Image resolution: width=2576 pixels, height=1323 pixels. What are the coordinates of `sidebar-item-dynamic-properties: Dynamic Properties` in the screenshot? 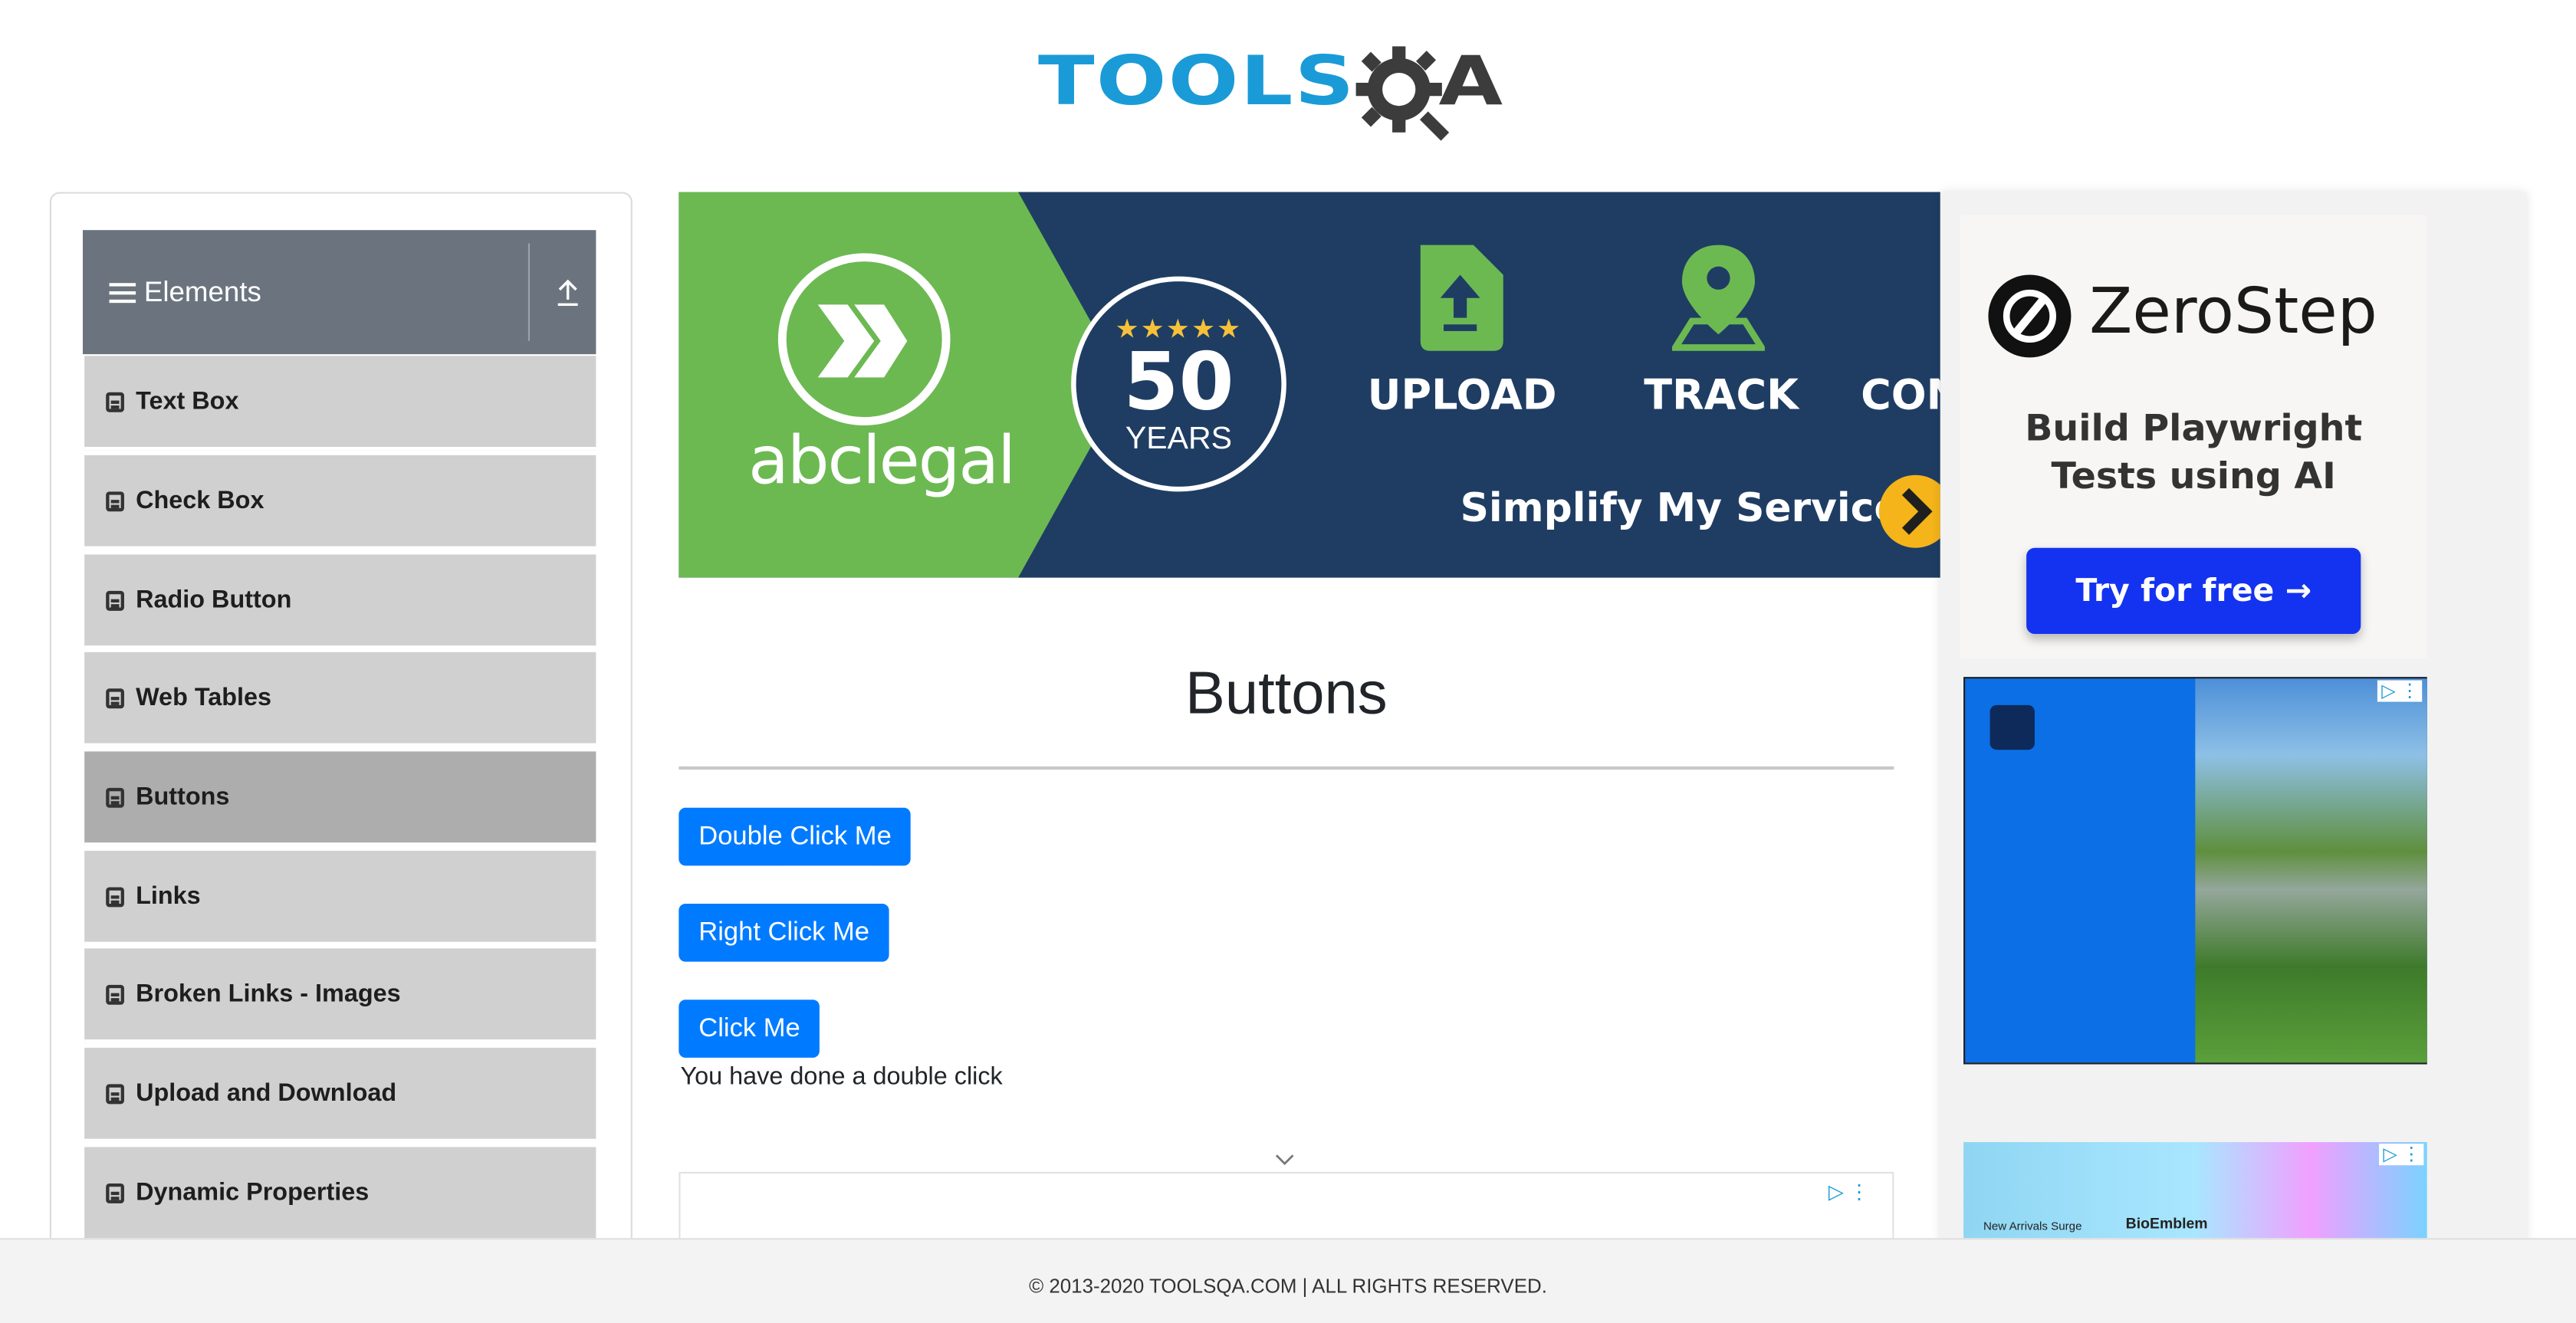 It's located at (340, 1194).